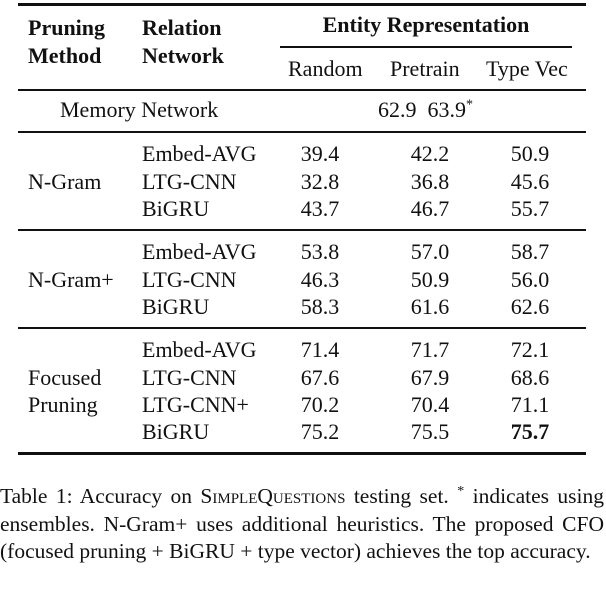  I want to click on value-cell: 75.2, so click(320, 431).